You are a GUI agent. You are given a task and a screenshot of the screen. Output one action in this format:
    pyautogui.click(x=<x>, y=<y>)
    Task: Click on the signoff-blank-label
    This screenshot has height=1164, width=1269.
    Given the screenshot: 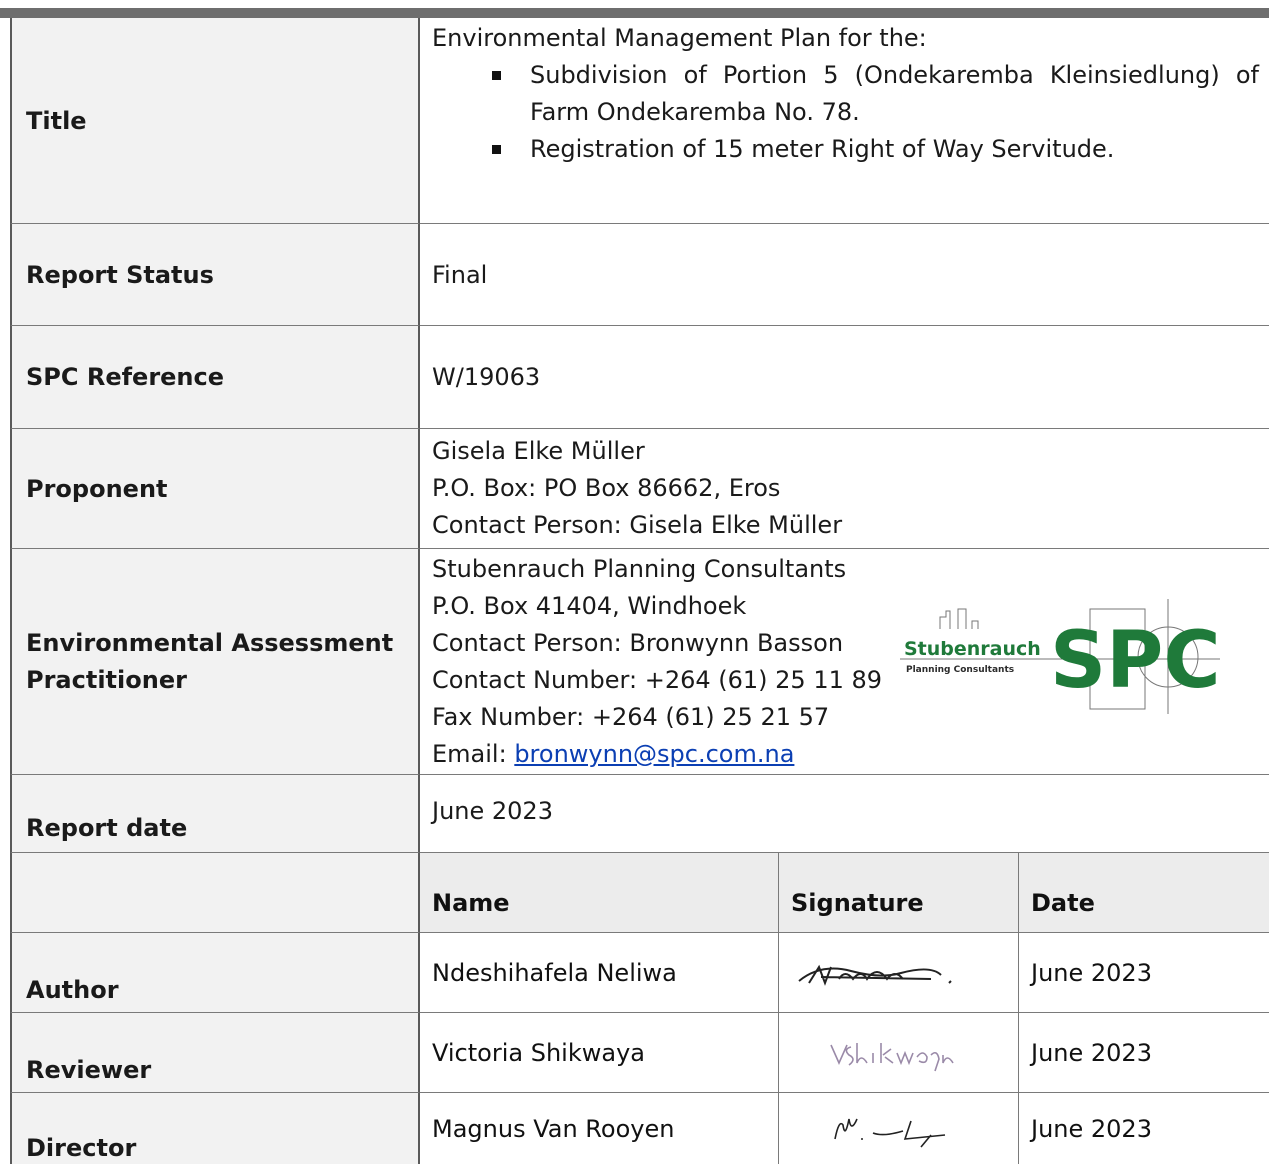 What is the action you would take?
    pyautogui.click(x=215, y=893)
    